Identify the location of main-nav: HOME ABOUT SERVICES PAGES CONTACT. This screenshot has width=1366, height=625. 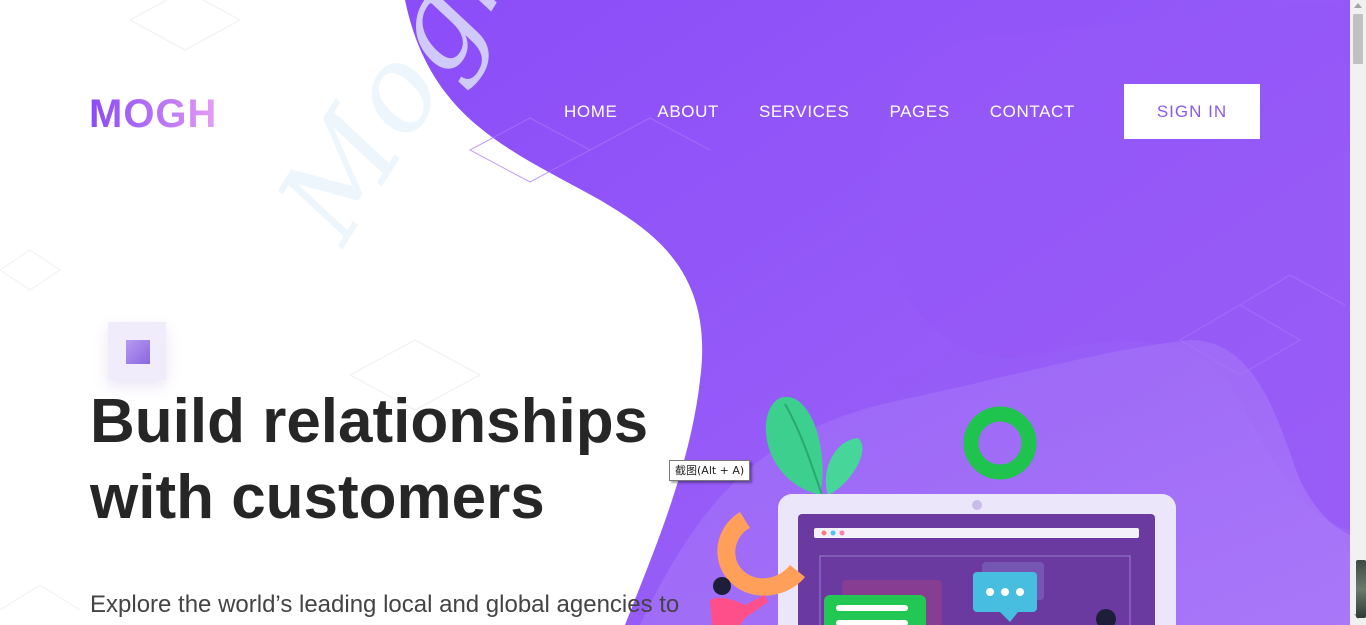
(839, 112).